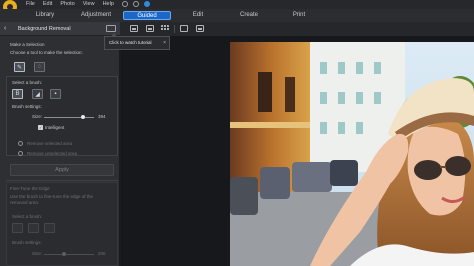 This screenshot has width=474, height=266. I want to click on remove-selected-label: Remove selected area, so click(50, 143).